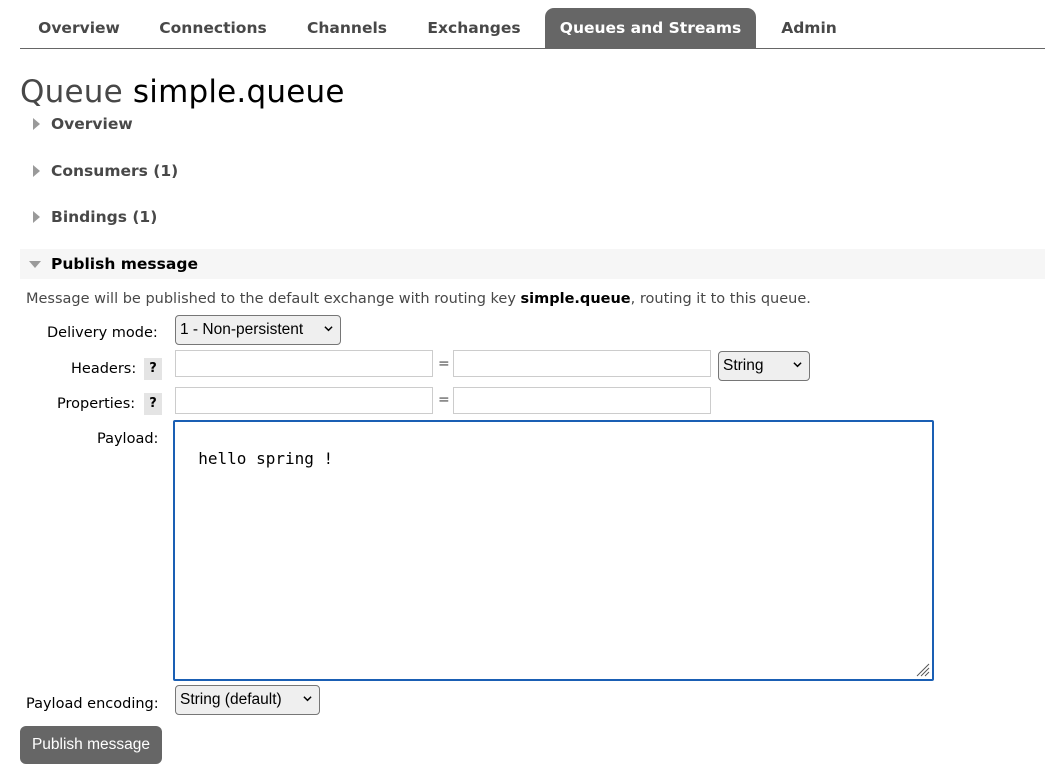 This screenshot has height=775, width=1045. What do you see at coordinates (575, 299) in the screenshot?
I see `publish-routing-key: simple.queue` at bounding box center [575, 299].